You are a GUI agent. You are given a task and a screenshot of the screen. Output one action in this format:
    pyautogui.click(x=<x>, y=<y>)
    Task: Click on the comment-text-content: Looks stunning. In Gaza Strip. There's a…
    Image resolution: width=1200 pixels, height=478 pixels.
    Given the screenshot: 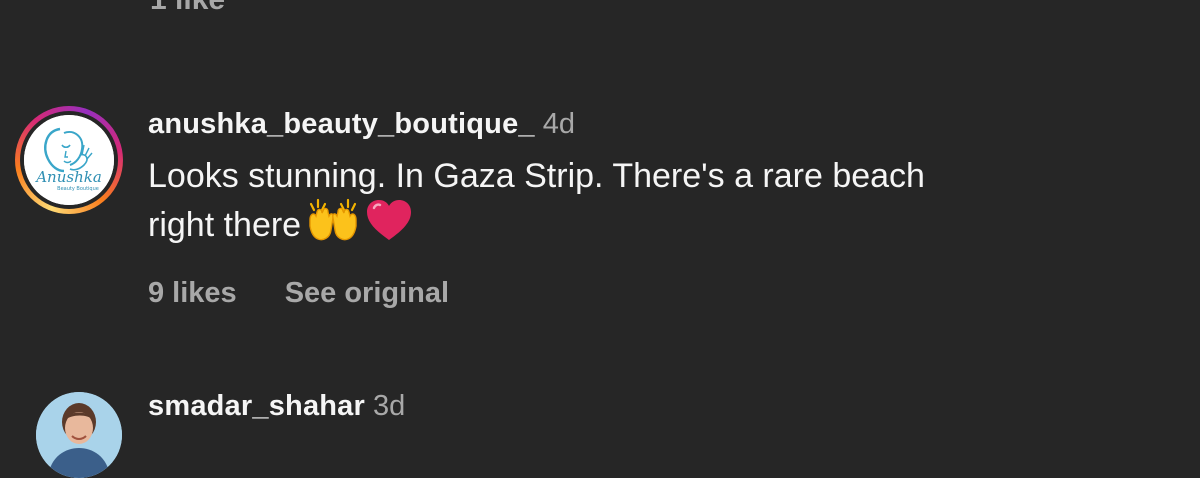 What is the action you would take?
    pyautogui.click(x=536, y=200)
    